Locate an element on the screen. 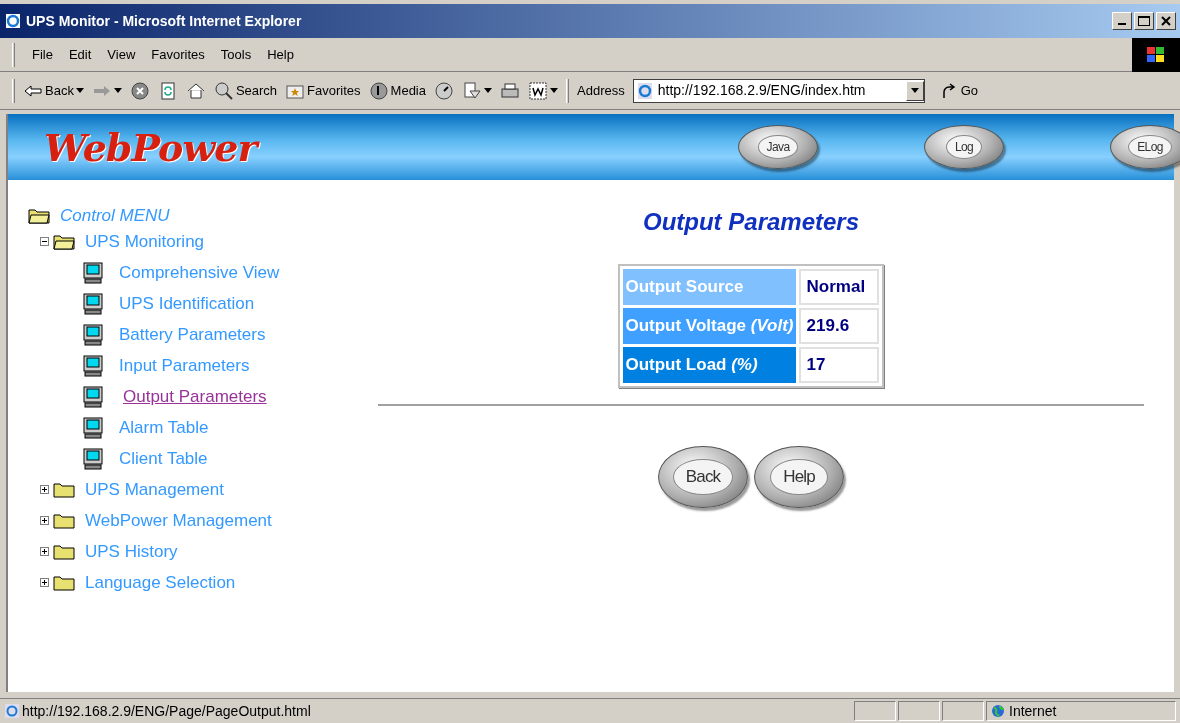 This screenshot has height=723, width=1180. media-icon is located at coordinates (378, 90).